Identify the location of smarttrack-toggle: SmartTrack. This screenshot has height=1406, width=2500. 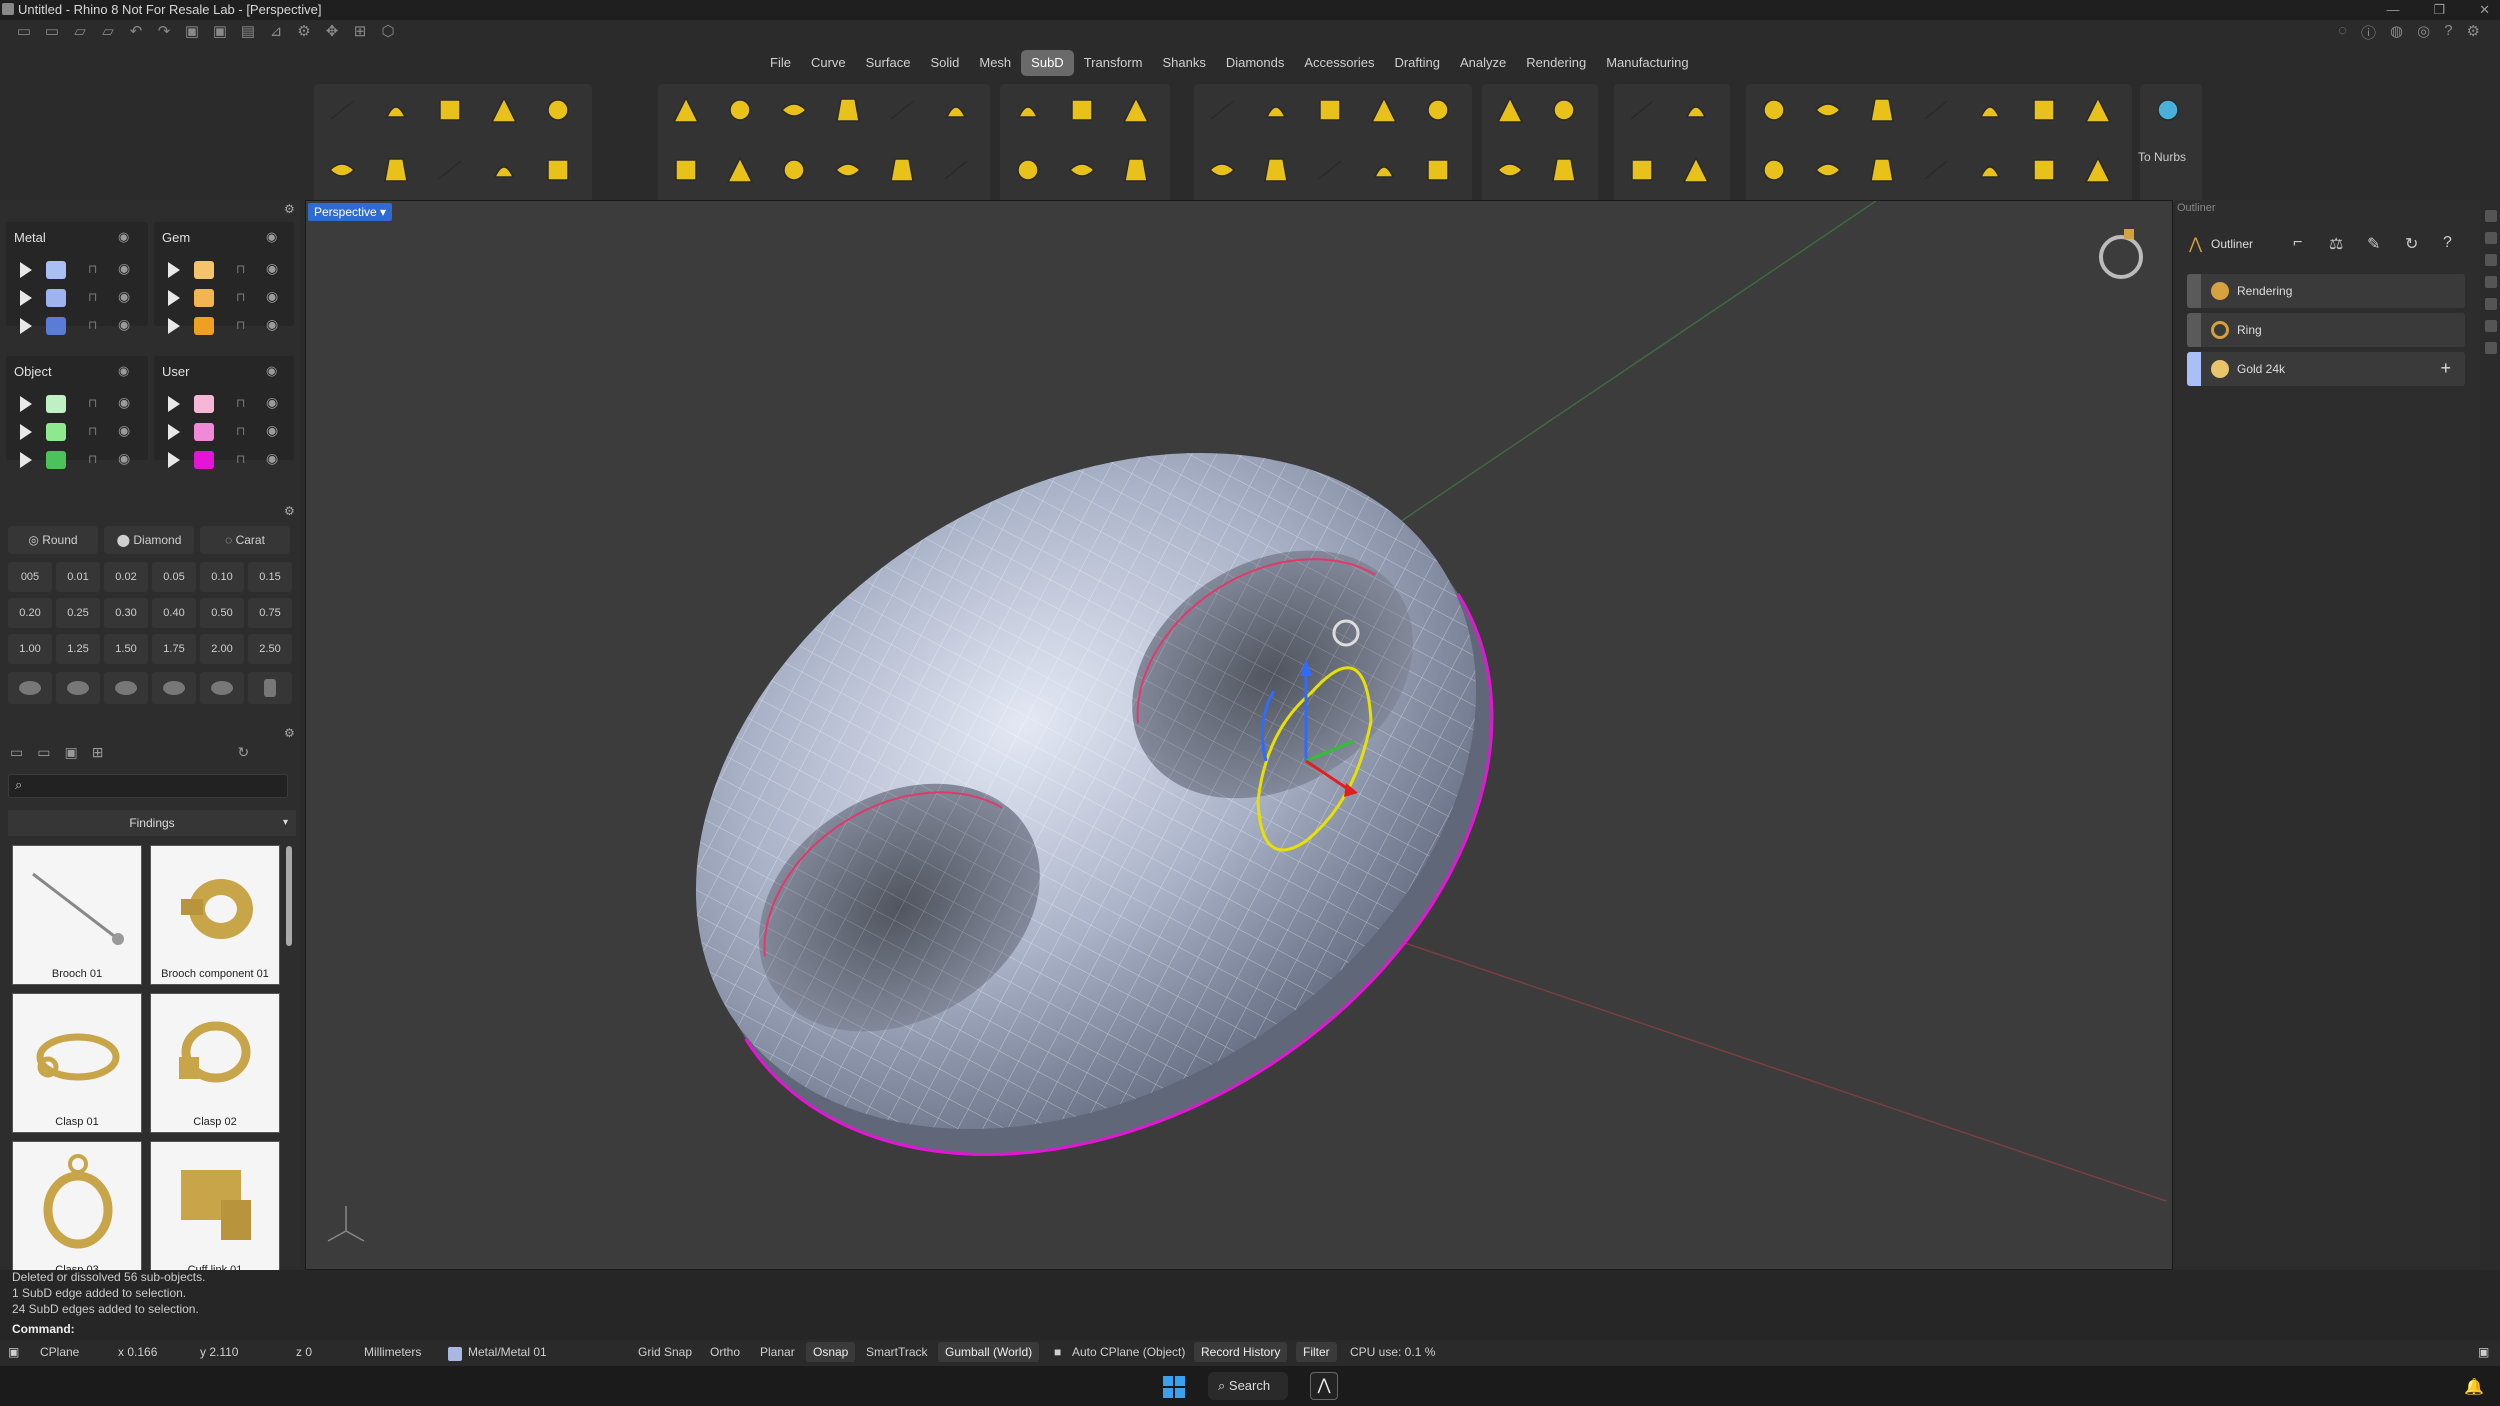
(897, 1352).